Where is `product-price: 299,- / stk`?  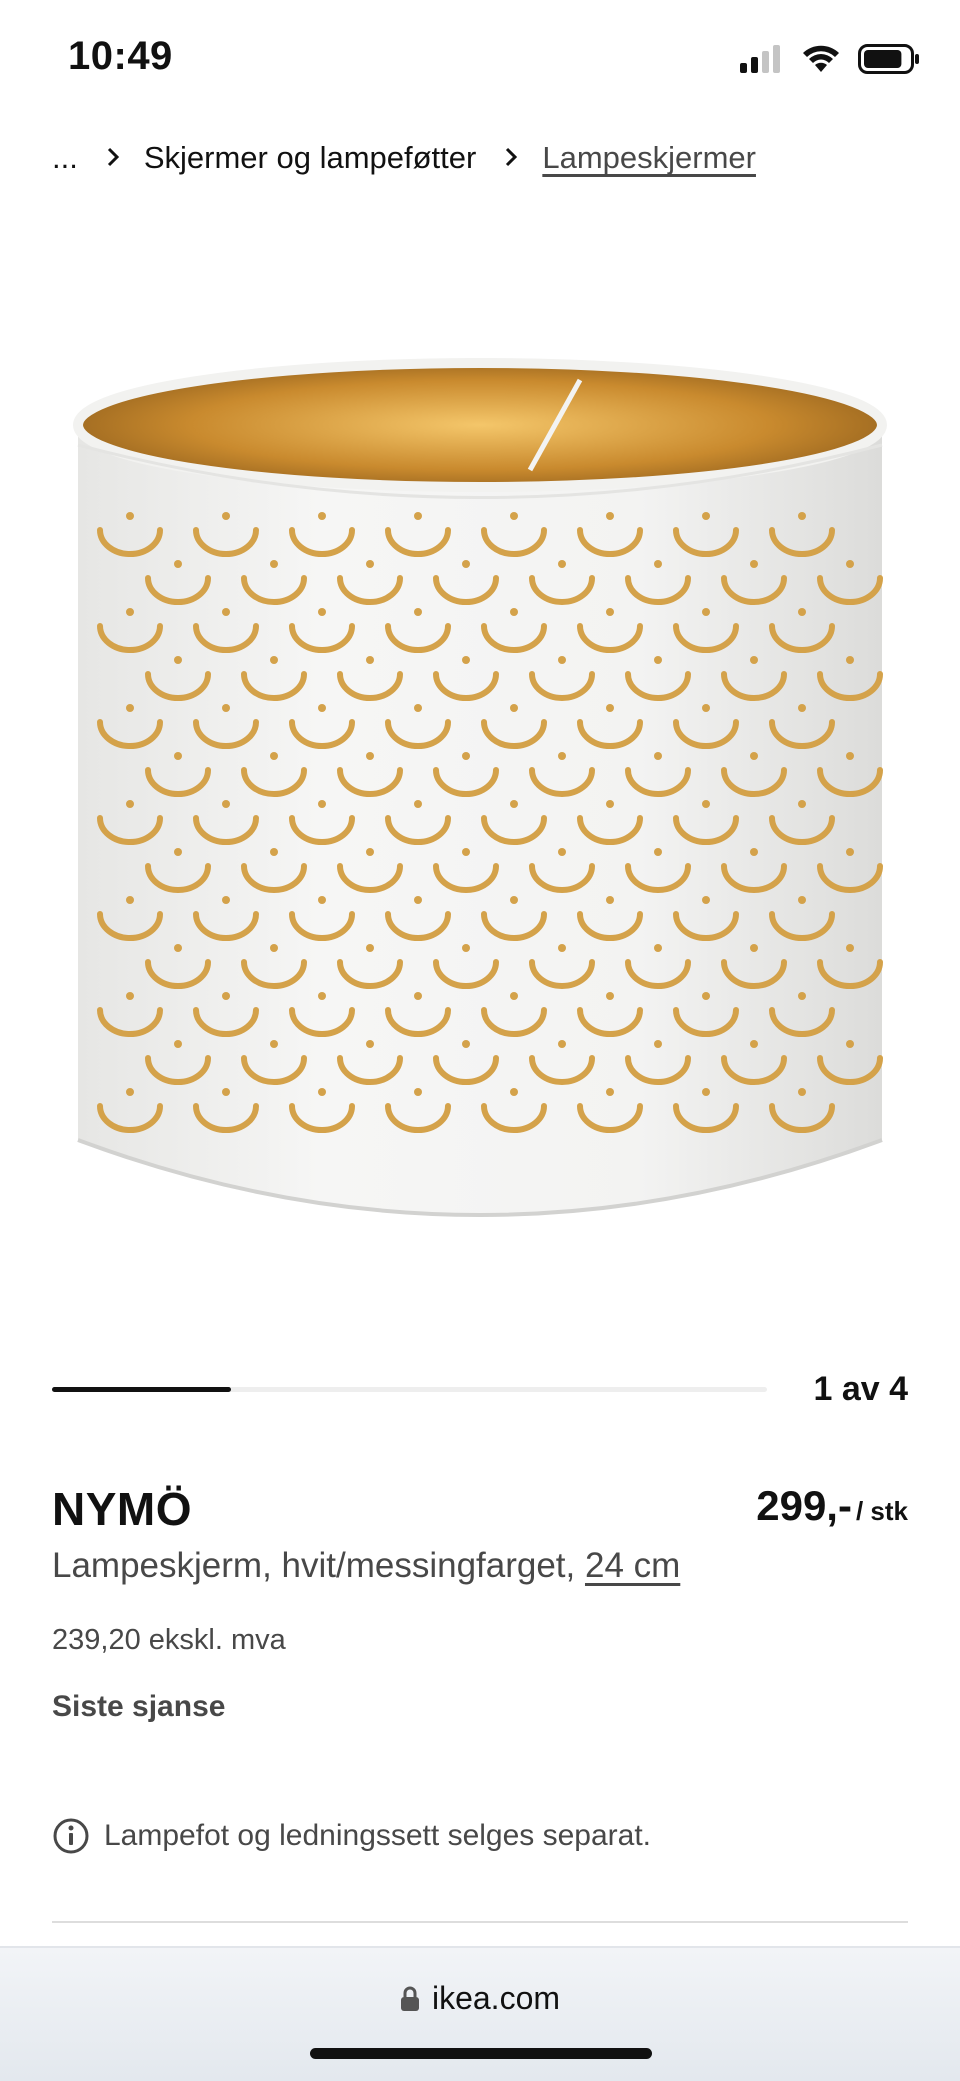 product-price: 299,- / stk is located at coordinates (832, 1506).